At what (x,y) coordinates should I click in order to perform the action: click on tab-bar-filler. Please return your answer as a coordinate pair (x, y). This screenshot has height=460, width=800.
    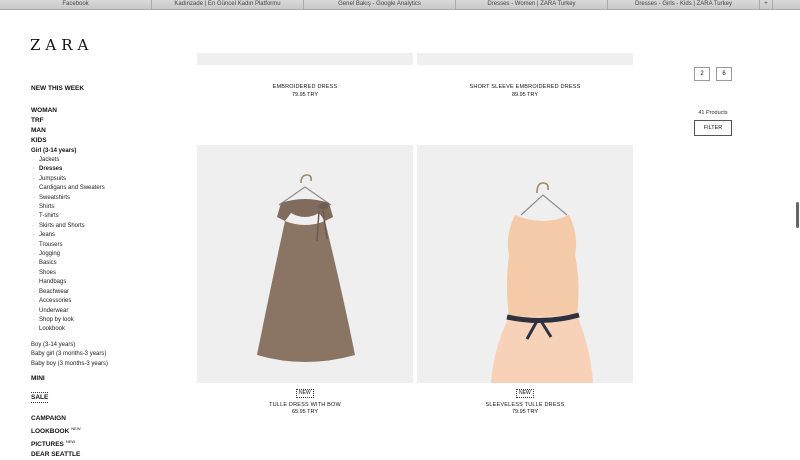
    Looking at the image, I should click on (786, 4).